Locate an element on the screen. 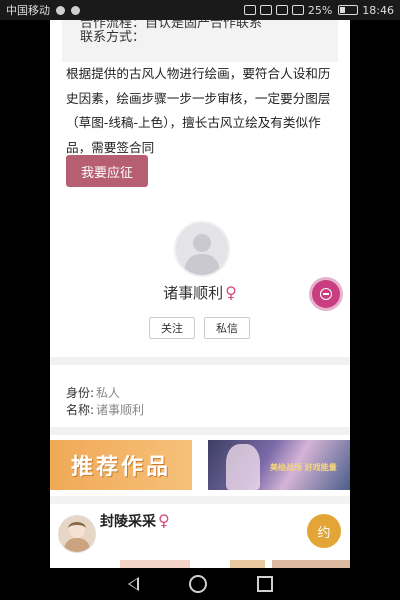  floating-action-button is located at coordinates (326, 294).